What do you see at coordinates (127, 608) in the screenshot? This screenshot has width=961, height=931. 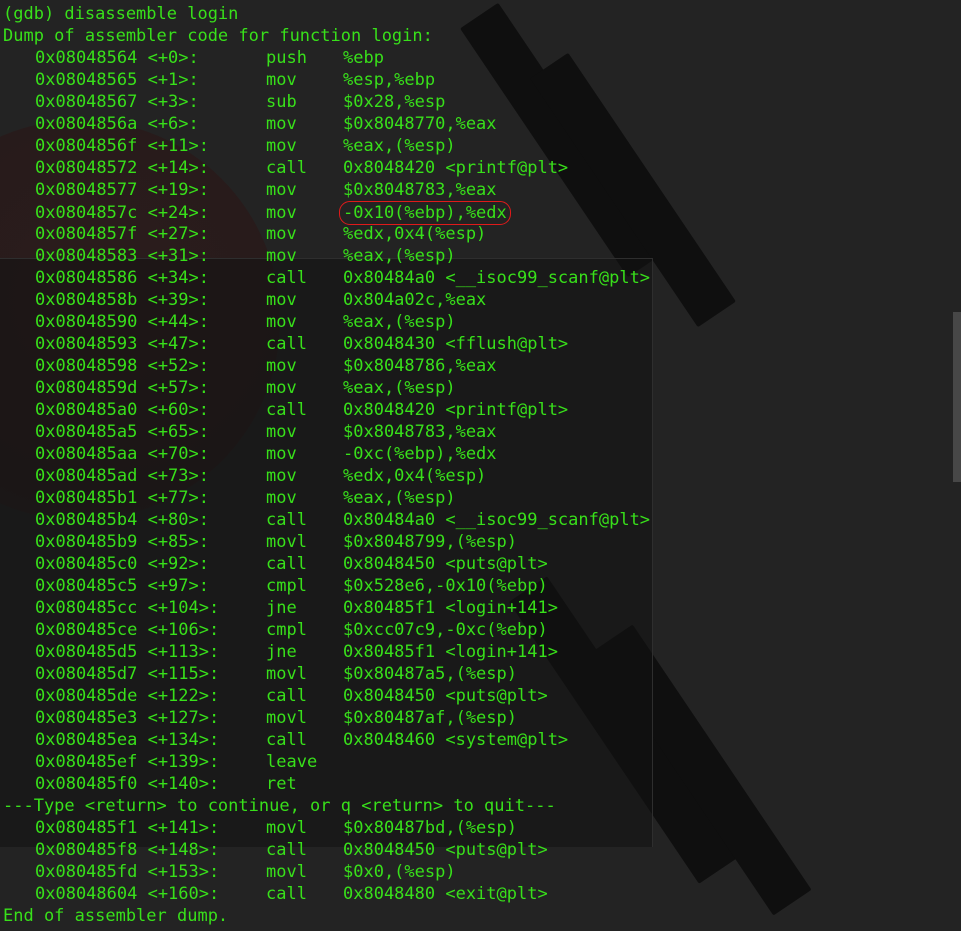 I see `instruction-address: 0x080485cc <+104>:` at bounding box center [127, 608].